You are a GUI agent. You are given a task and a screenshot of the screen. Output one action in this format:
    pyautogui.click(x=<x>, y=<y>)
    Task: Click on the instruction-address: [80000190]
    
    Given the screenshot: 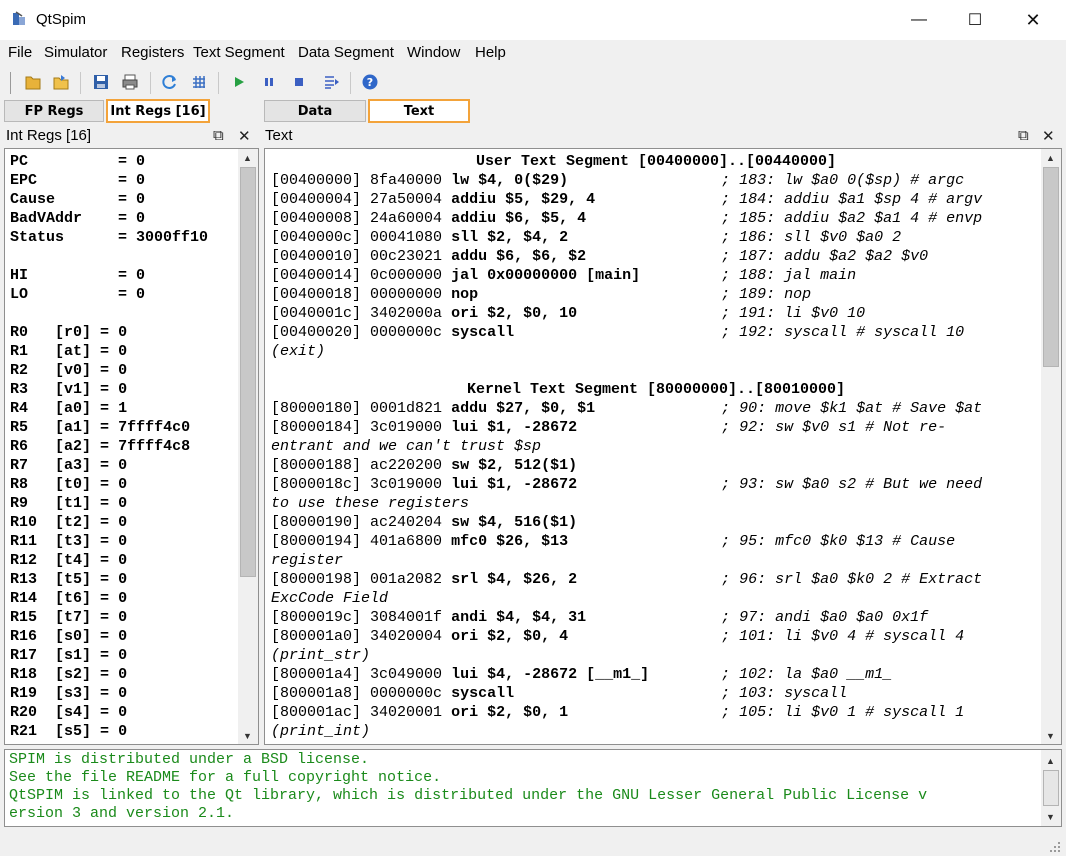 What is the action you would take?
    pyautogui.click(x=316, y=522)
    